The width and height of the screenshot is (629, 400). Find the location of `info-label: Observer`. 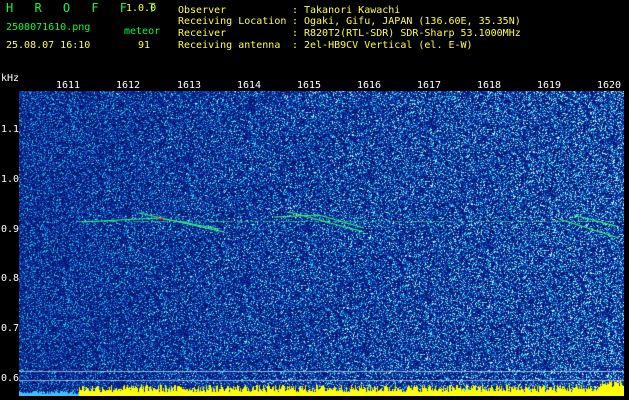

info-label: Observer is located at coordinates (202, 10).